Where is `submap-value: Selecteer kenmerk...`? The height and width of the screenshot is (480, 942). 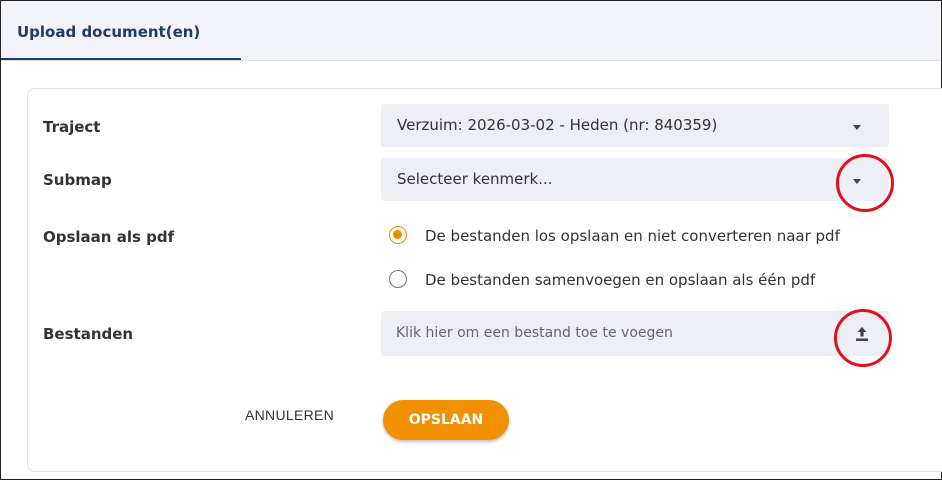
submap-value: Selecteer kenmerk... is located at coordinates (475, 179).